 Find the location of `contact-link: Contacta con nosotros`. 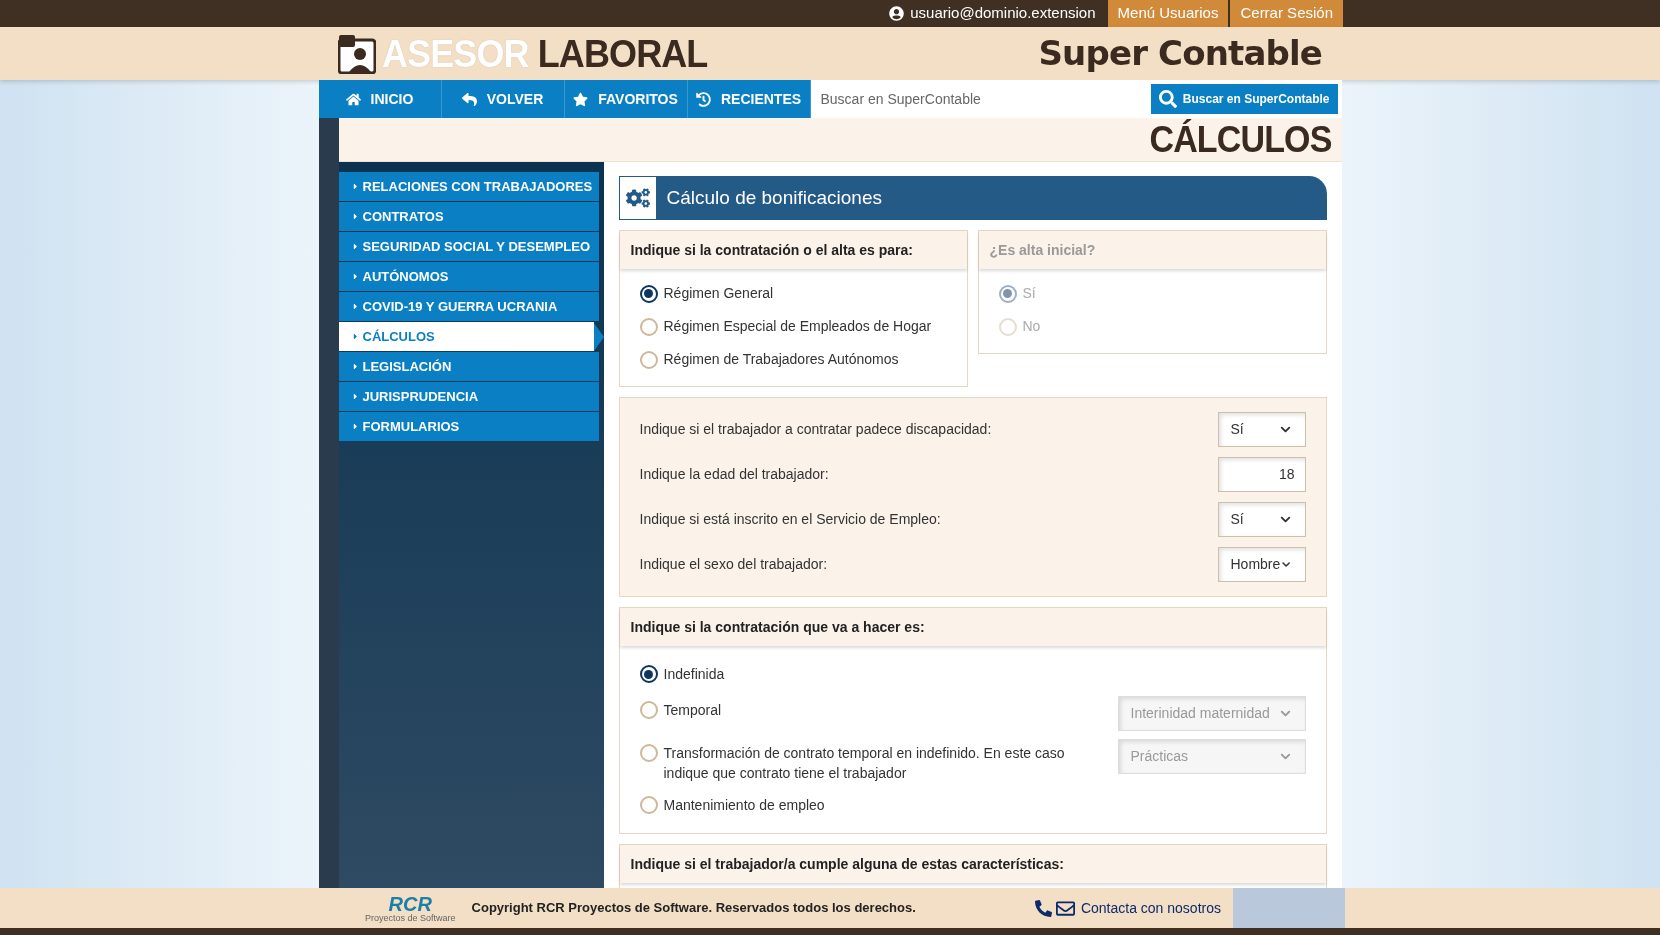

contact-link: Contacta con nosotros is located at coordinates (1150, 908).